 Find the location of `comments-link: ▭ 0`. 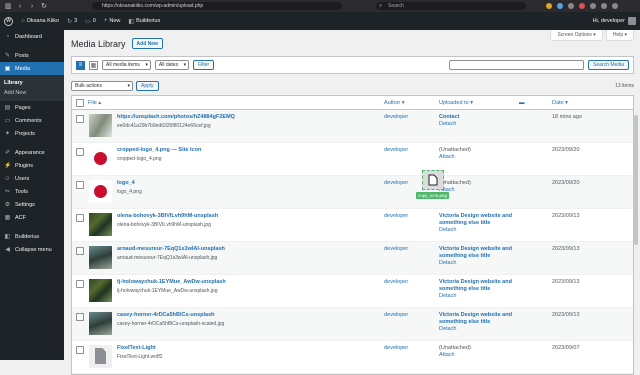

comments-link: ▭ 0 is located at coordinates (90, 21).